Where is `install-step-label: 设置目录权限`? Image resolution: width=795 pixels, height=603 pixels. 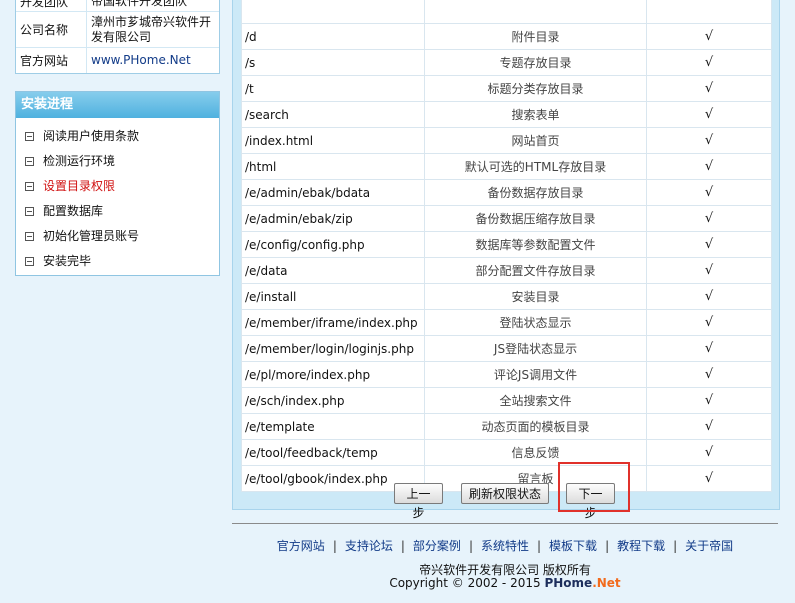 install-step-label: 设置目录权限 is located at coordinates (79, 186).